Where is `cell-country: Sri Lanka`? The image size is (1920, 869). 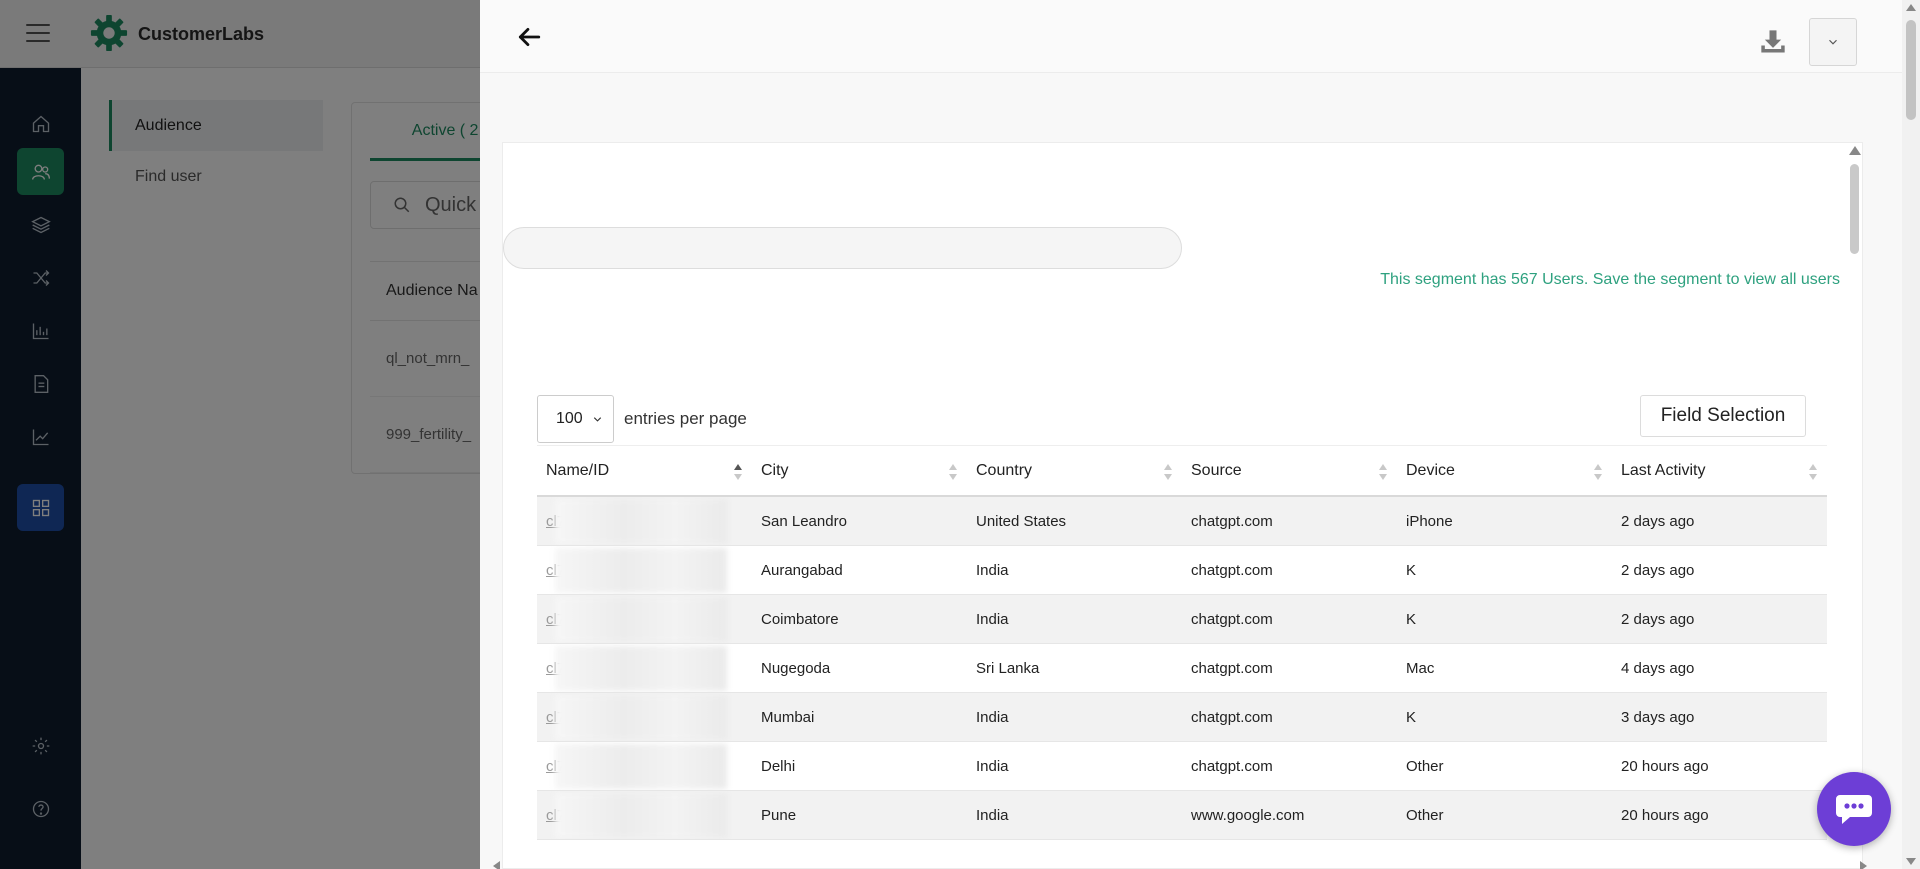 cell-country: Sri Lanka is located at coordinates (1008, 668).